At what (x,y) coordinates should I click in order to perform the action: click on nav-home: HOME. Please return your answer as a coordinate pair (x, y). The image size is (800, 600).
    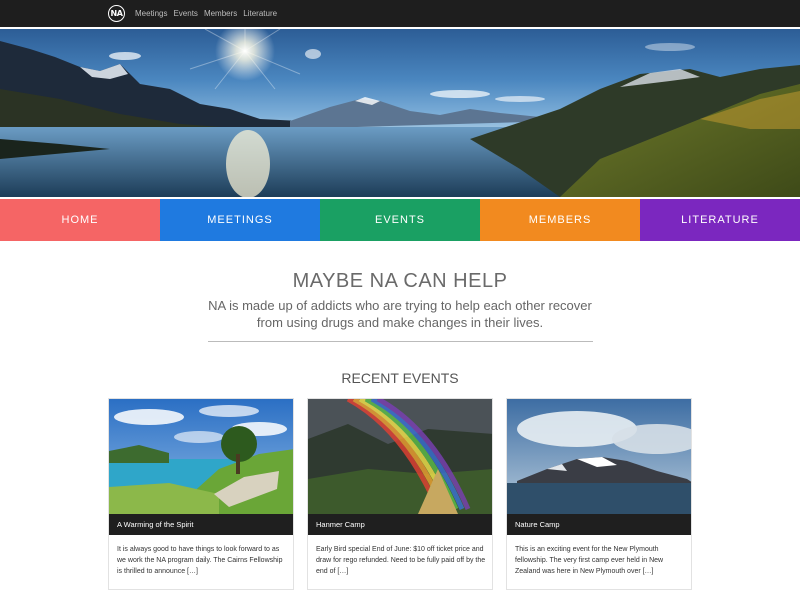
    Looking at the image, I should click on (80, 220).